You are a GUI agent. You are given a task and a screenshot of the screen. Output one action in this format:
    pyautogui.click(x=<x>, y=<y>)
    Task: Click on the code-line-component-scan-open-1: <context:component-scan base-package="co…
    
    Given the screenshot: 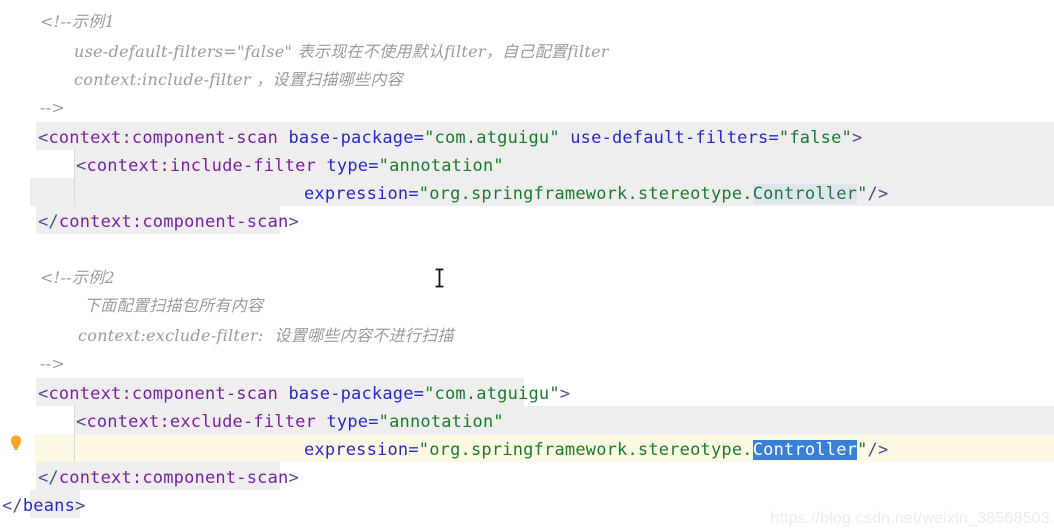 What is the action you would take?
    pyautogui.click(x=450, y=138)
    